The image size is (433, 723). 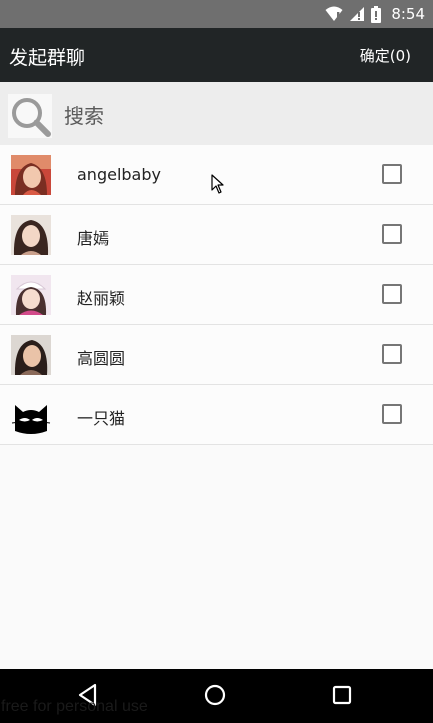 I want to click on contact-name: 唐嫣, so click(x=93, y=238).